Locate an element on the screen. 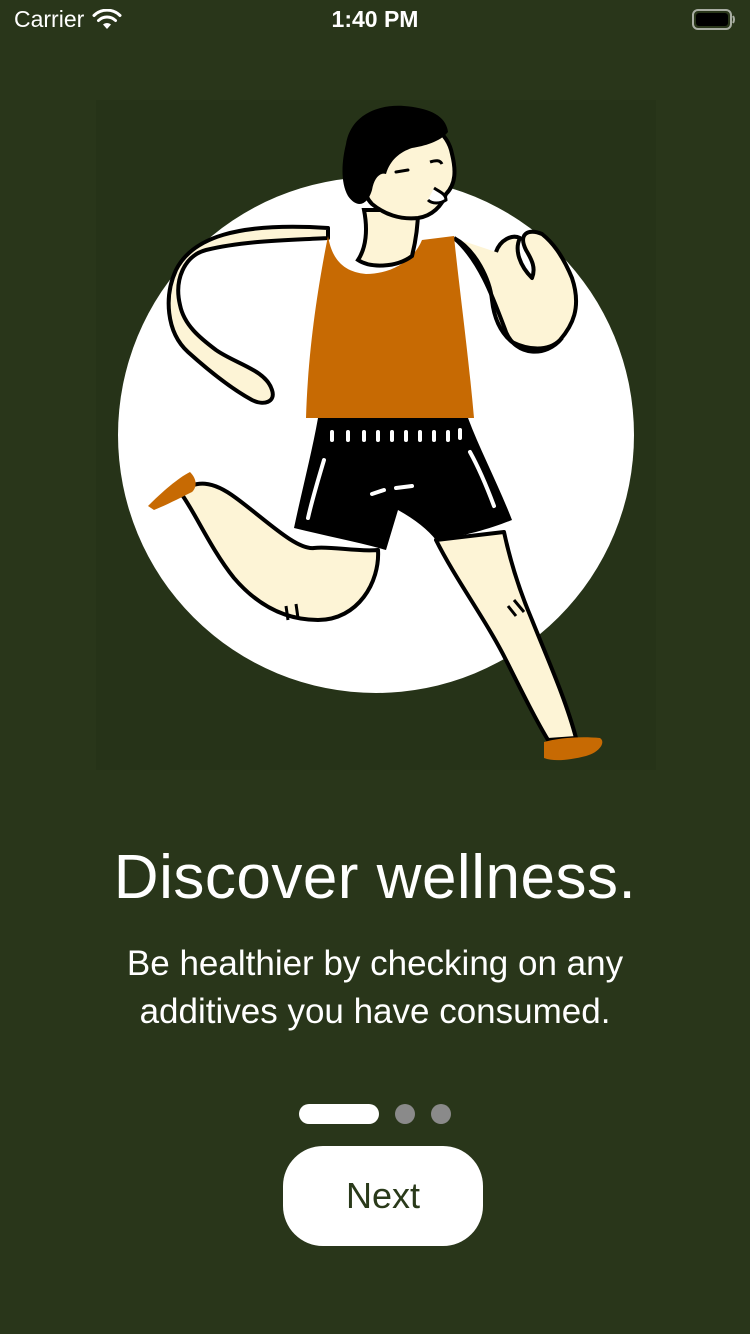  clock: 1:40 PM is located at coordinates (375, 19).